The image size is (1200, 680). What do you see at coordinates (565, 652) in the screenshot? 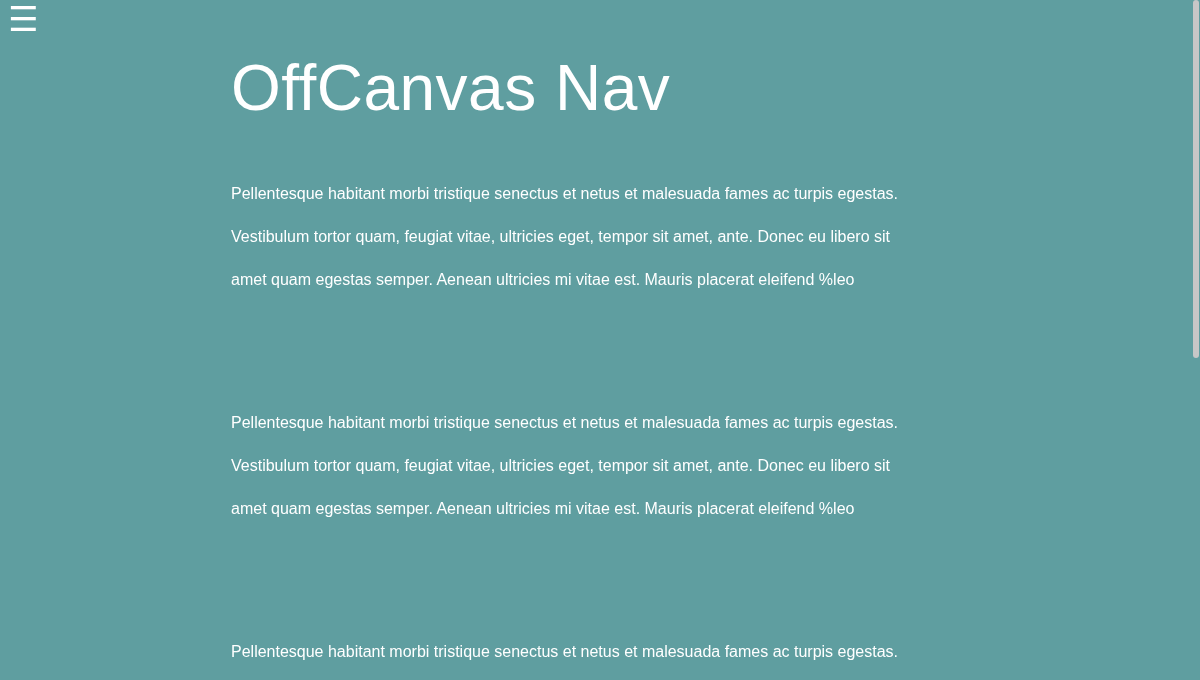
I see `paragraph: Pellentesque habitant morbi tristique senectus et netus et malesuada fames ac turpis egestas.` at bounding box center [565, 652].